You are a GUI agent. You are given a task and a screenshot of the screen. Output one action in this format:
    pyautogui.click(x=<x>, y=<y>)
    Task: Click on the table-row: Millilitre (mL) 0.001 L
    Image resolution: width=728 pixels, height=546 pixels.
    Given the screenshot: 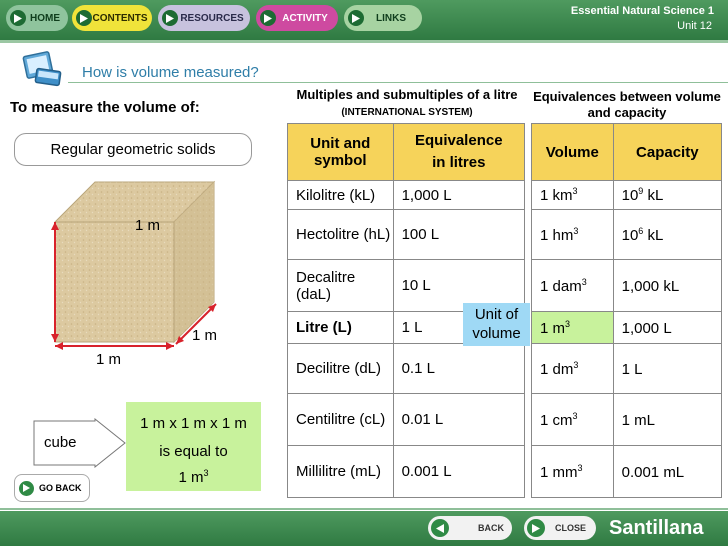 What is the action you would take?
    pyautogui.click(x=406, y=471)
    